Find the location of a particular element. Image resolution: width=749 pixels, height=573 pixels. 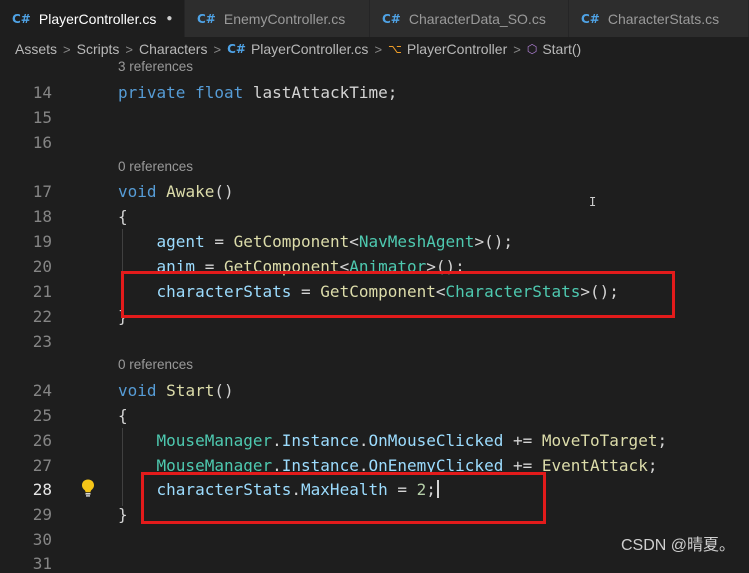

property-token: Instance is located at coordinates (320, 440).